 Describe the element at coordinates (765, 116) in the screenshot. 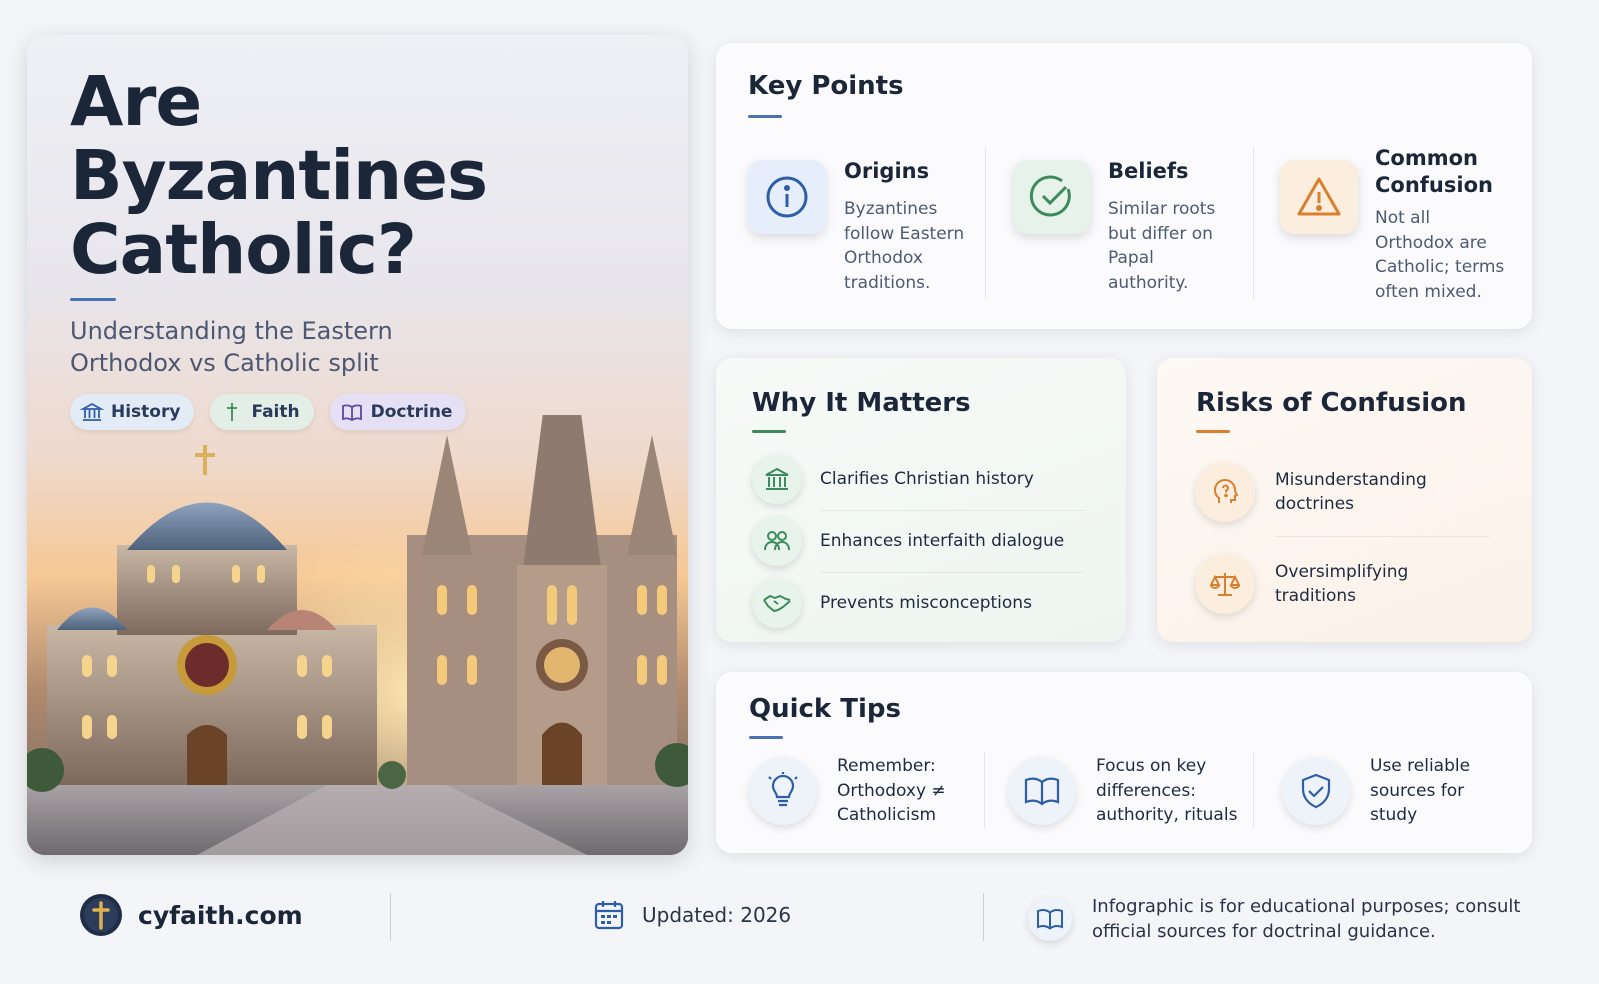

I see `key-points-underline` at that location.